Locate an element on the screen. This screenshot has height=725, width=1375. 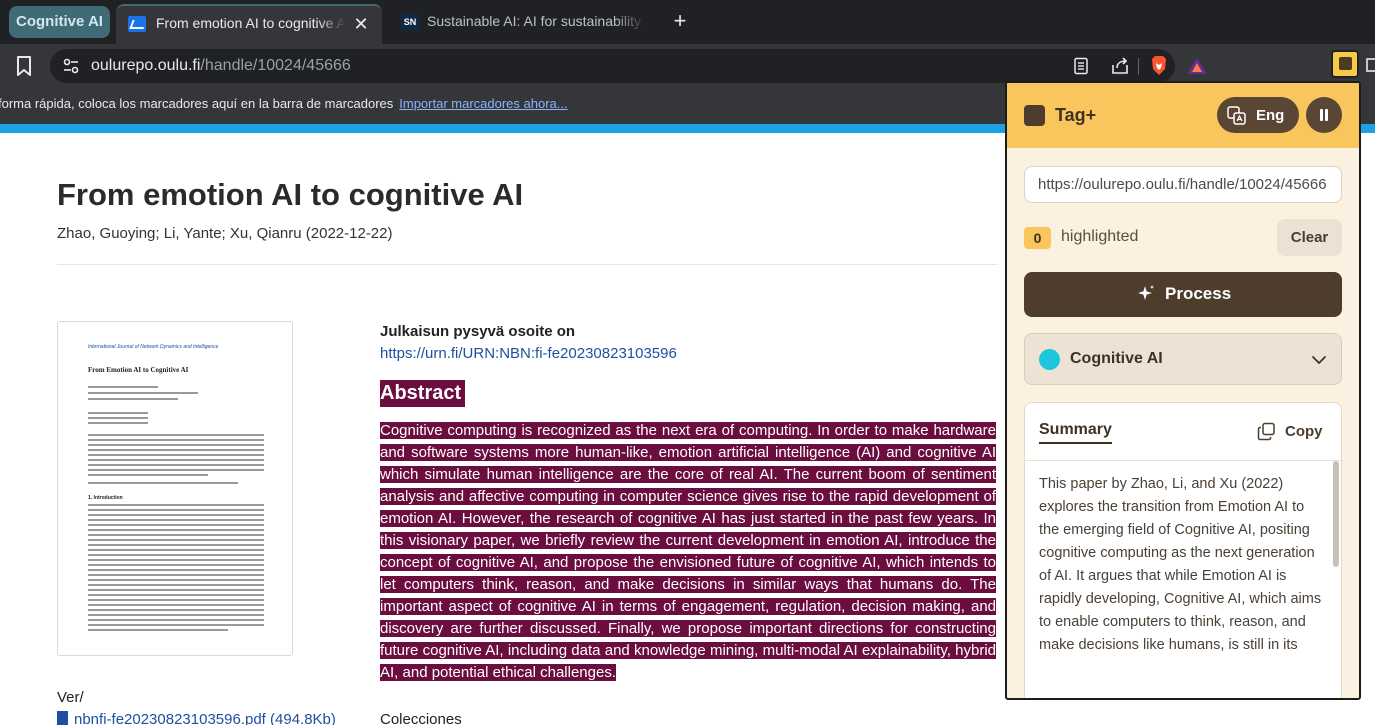
close-tab-icon: ✕ is located at coordinates (361, 24).